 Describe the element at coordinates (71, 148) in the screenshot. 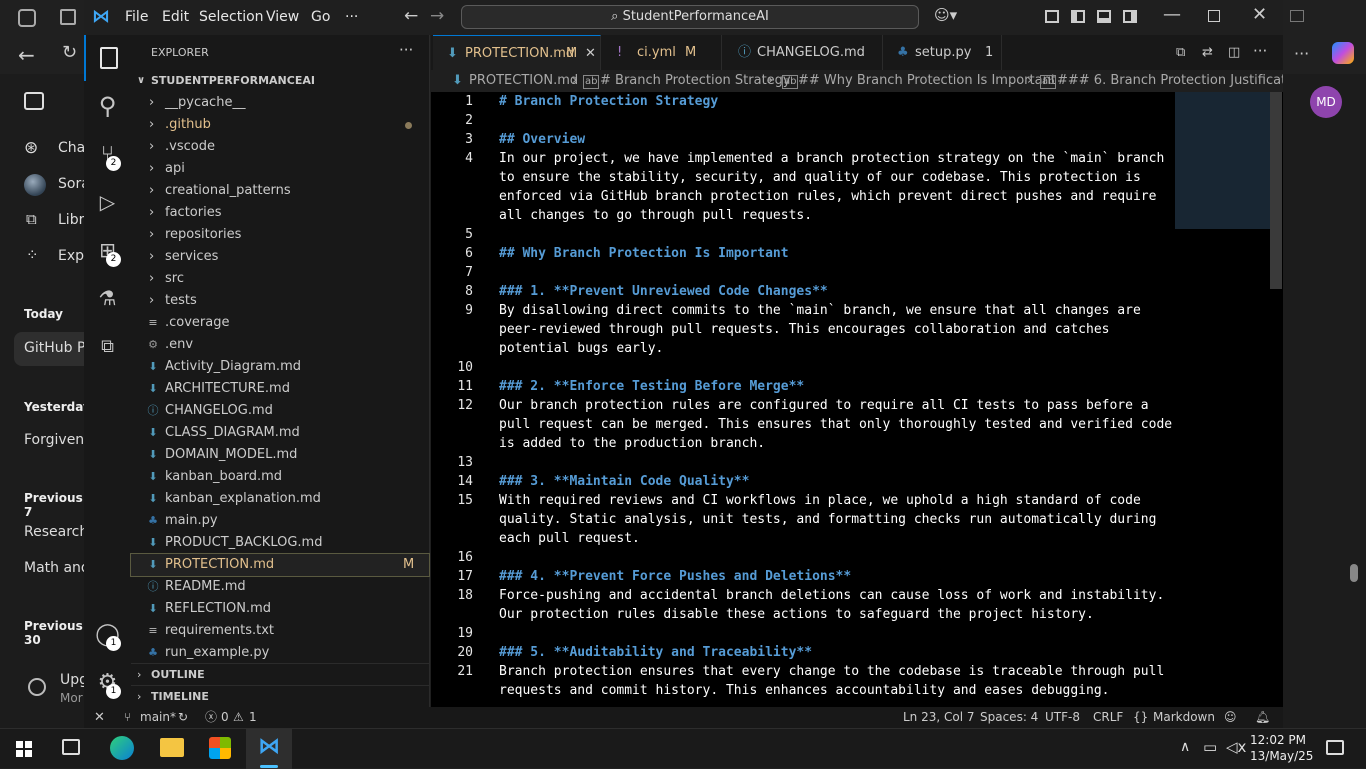

I see `chat-item-chat: Chat` at that location.